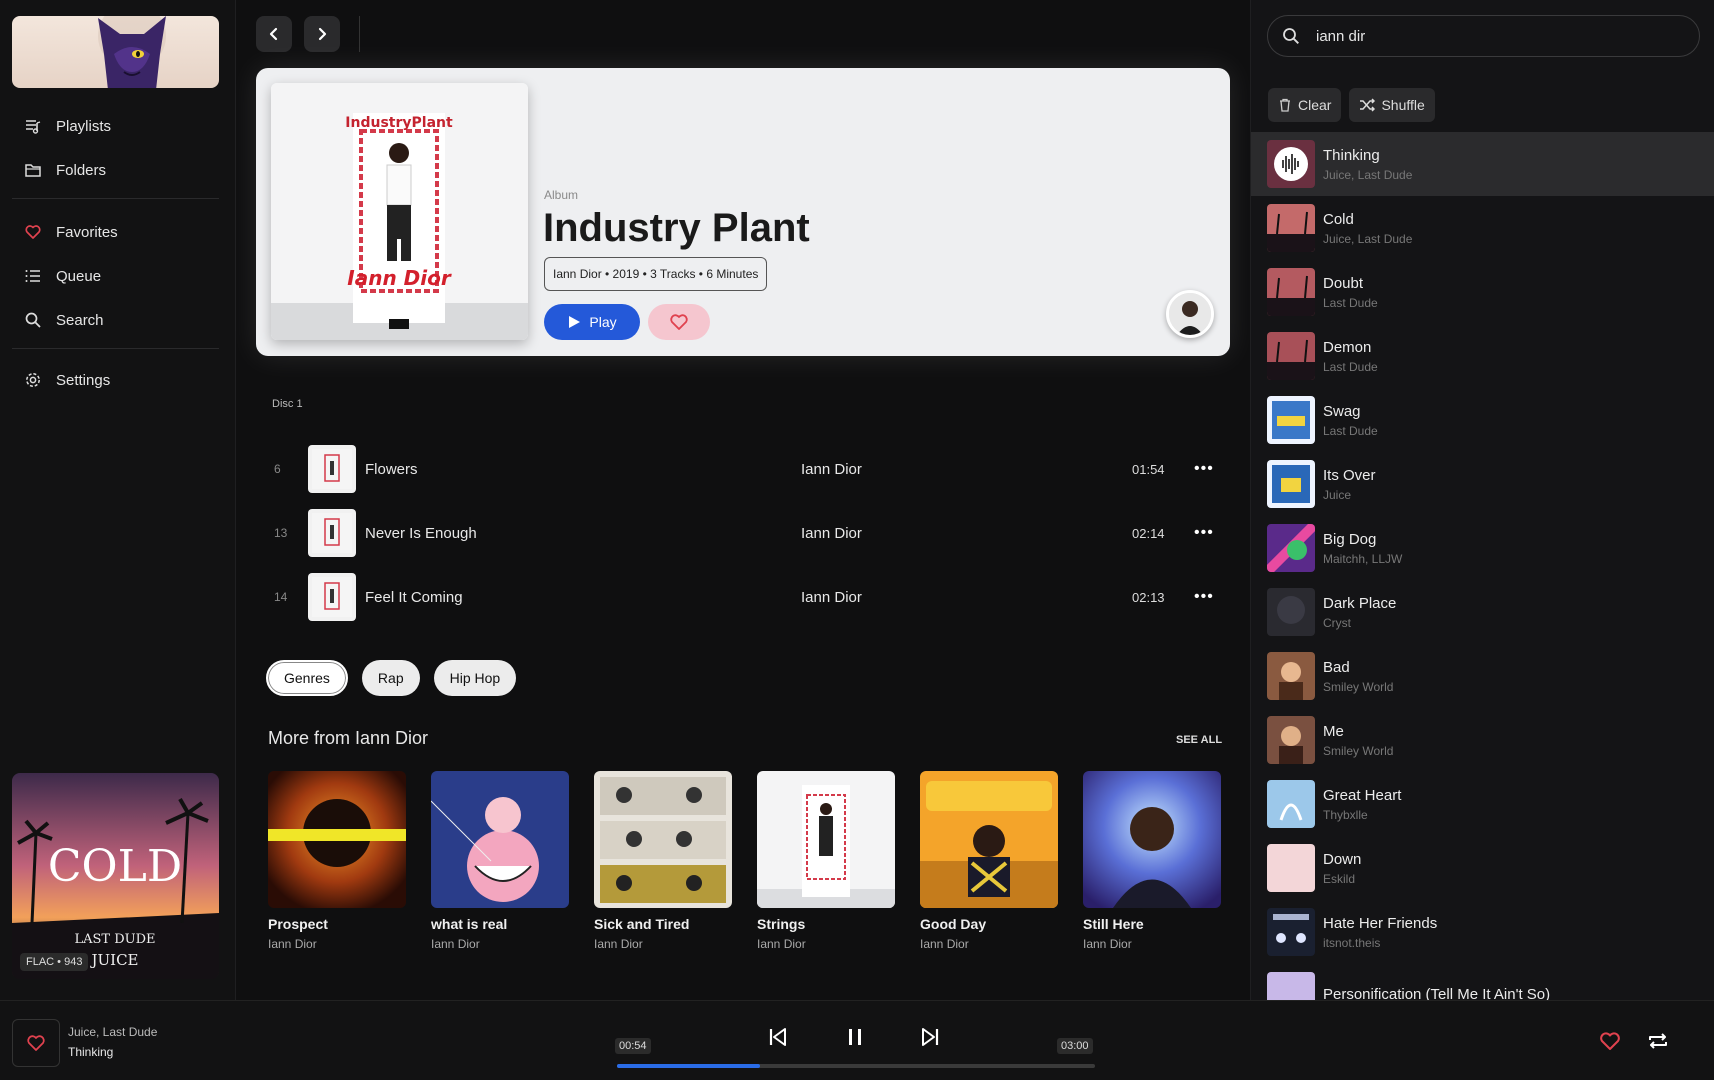 The height and width of the screenshot is (1080, 1714). Describe the element at coordinates (1482, 164) in the screenshot. I see `queue-item-playing: Thinking Juice, Last Dude` at that location.